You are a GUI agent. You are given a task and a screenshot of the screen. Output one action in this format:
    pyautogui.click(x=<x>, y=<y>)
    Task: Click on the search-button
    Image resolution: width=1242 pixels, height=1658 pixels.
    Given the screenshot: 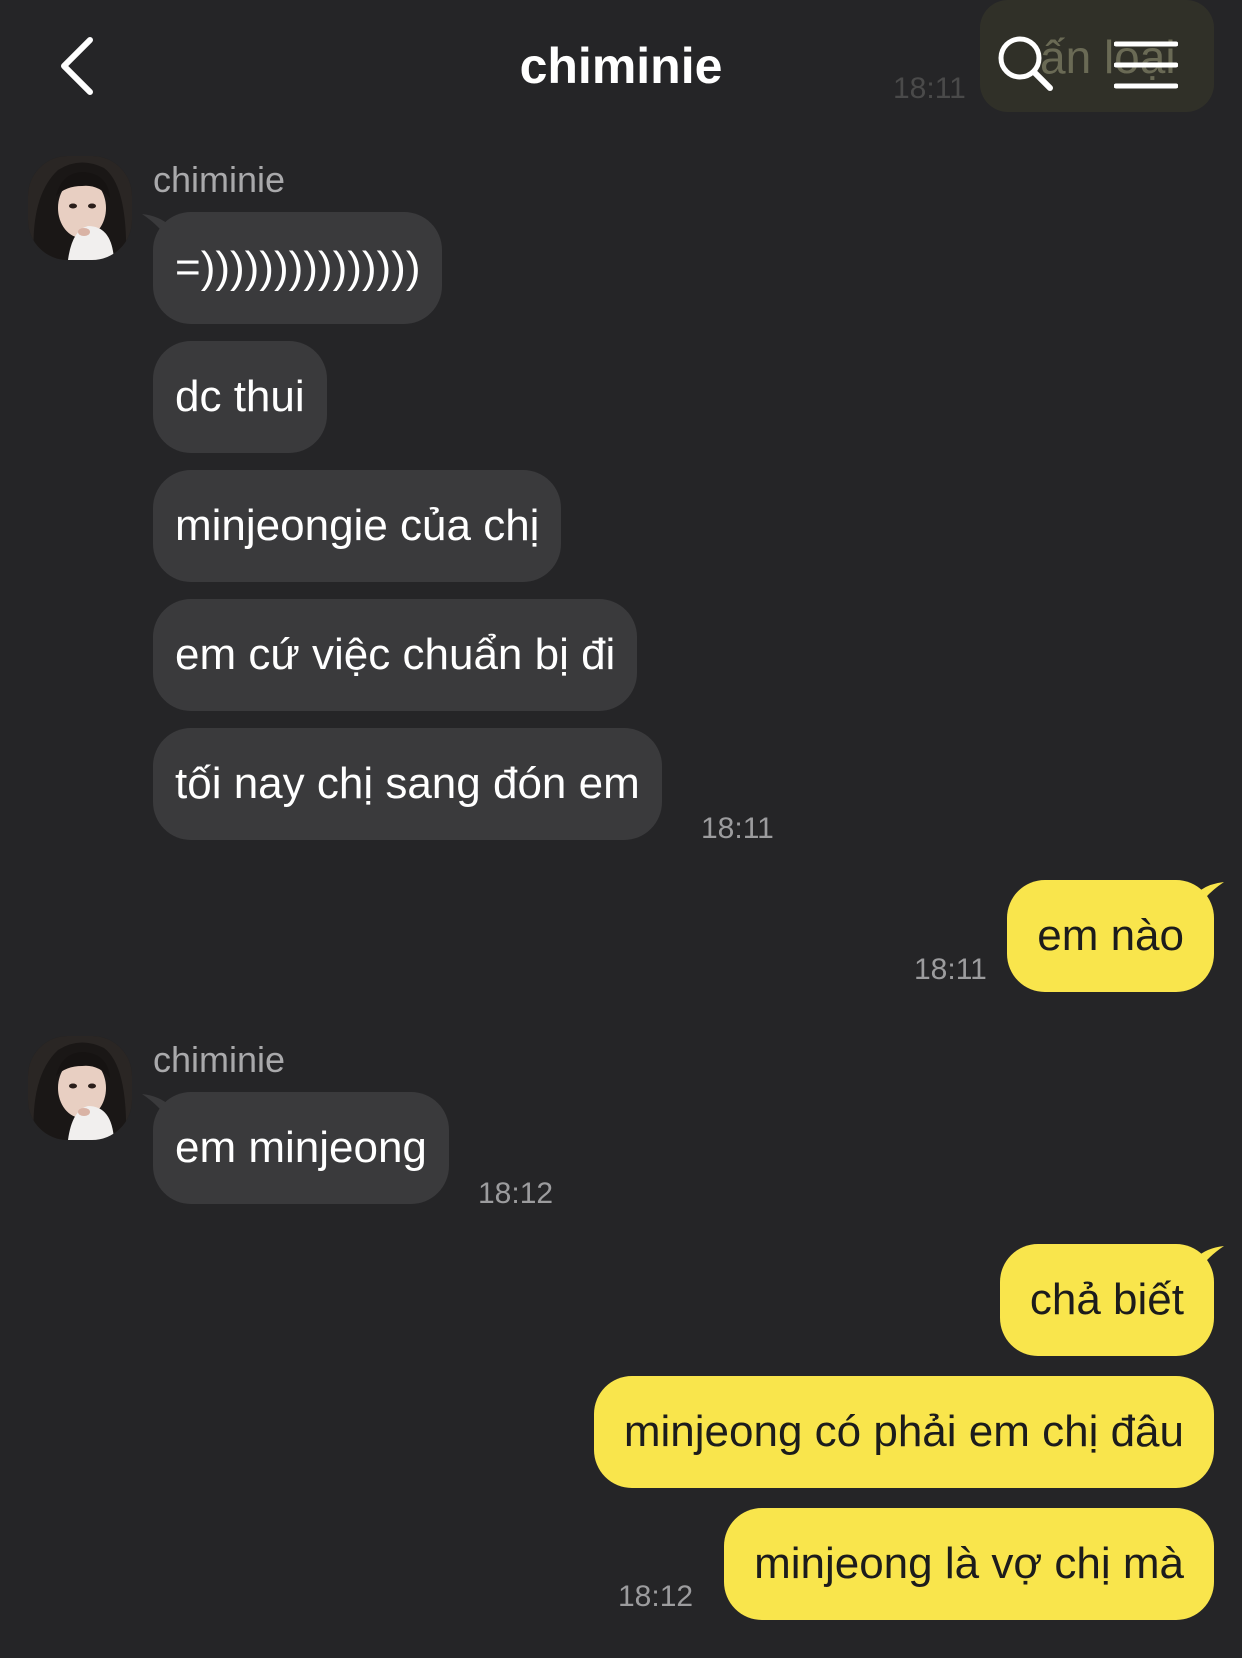 What is the action you would take?
    pyautogui.click(x=1026, y=64)
    